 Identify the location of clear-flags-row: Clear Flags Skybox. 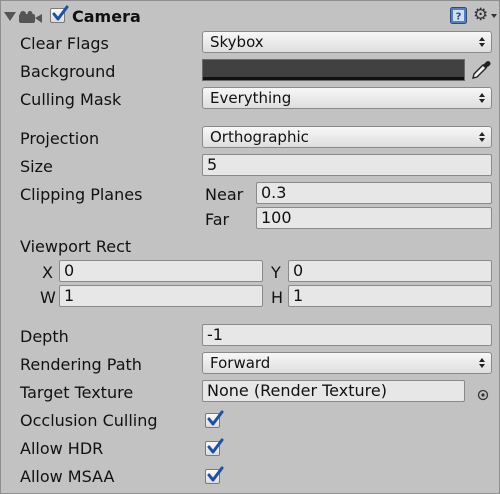
(250, 43).